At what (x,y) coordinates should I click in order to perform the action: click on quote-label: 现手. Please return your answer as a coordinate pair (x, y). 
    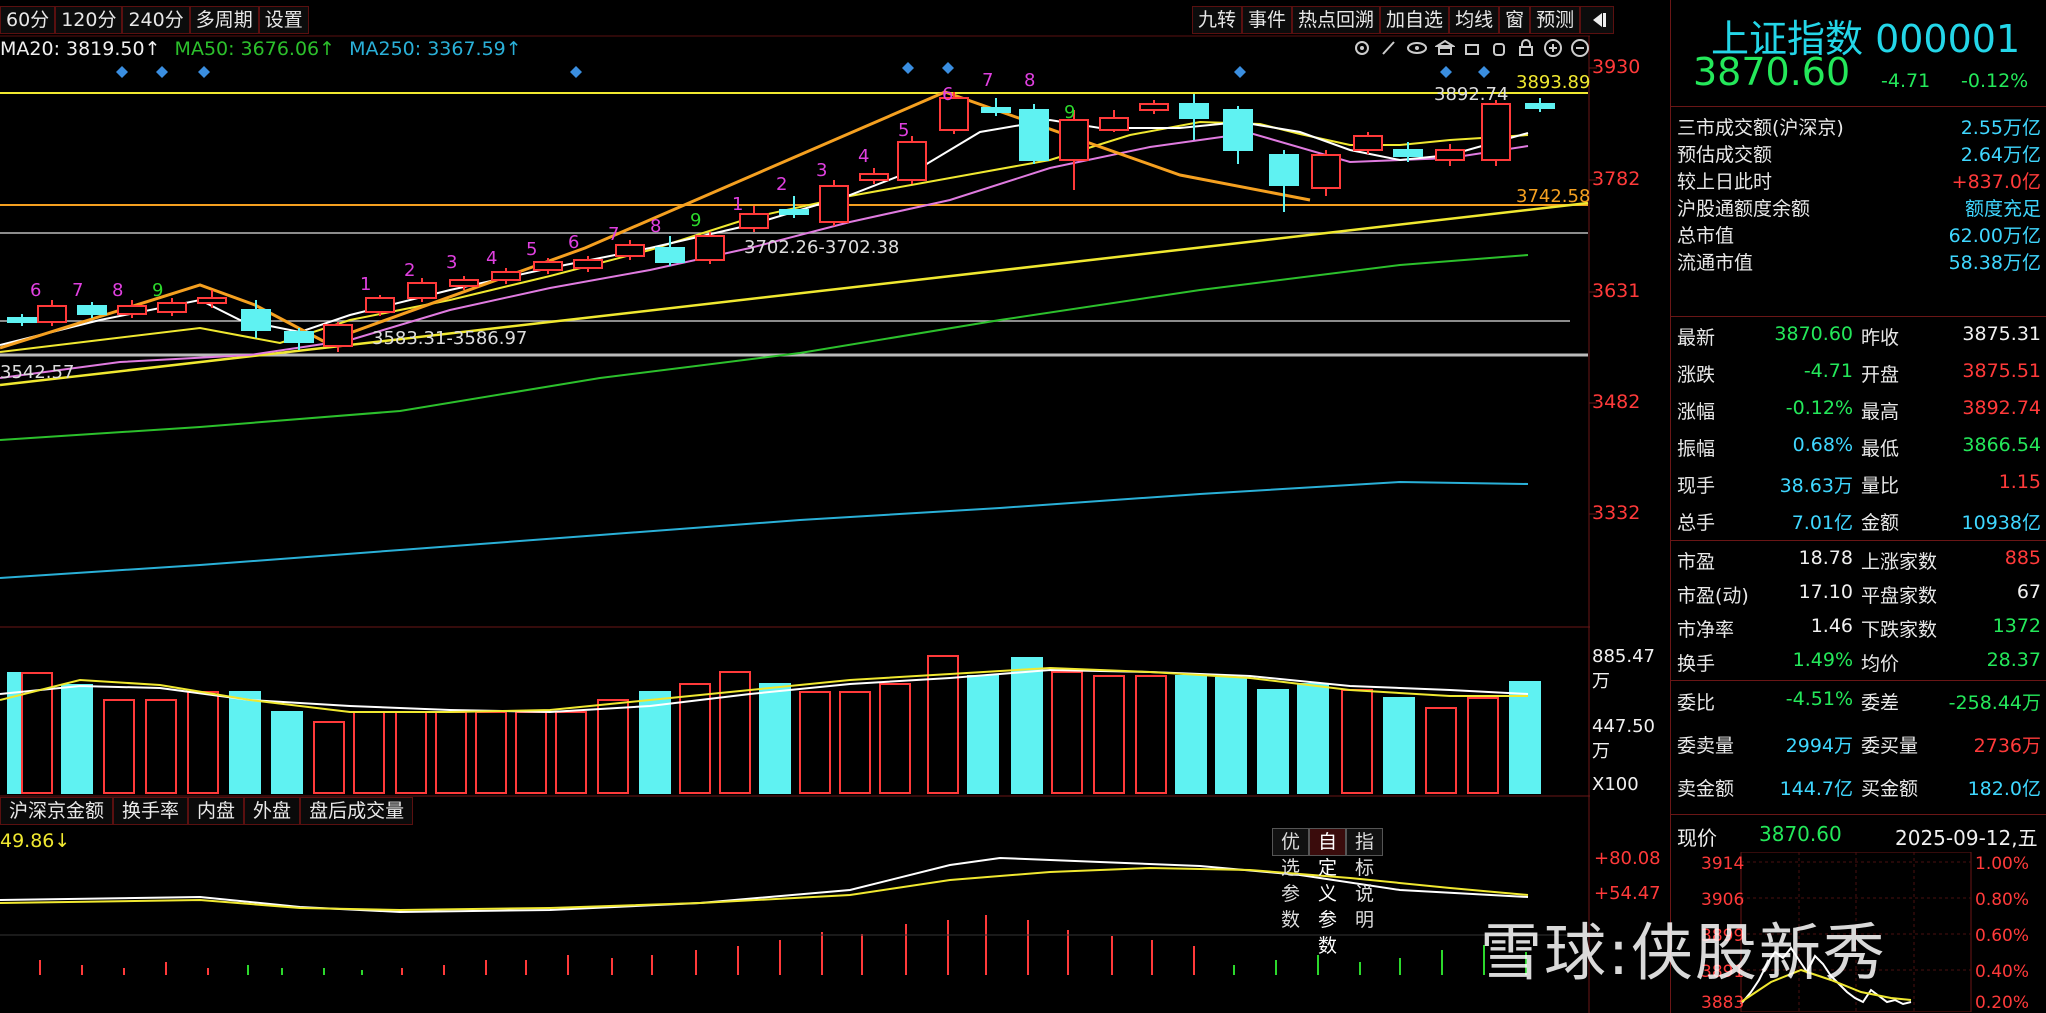
    Looking at the image, I should click on (1696, 486).